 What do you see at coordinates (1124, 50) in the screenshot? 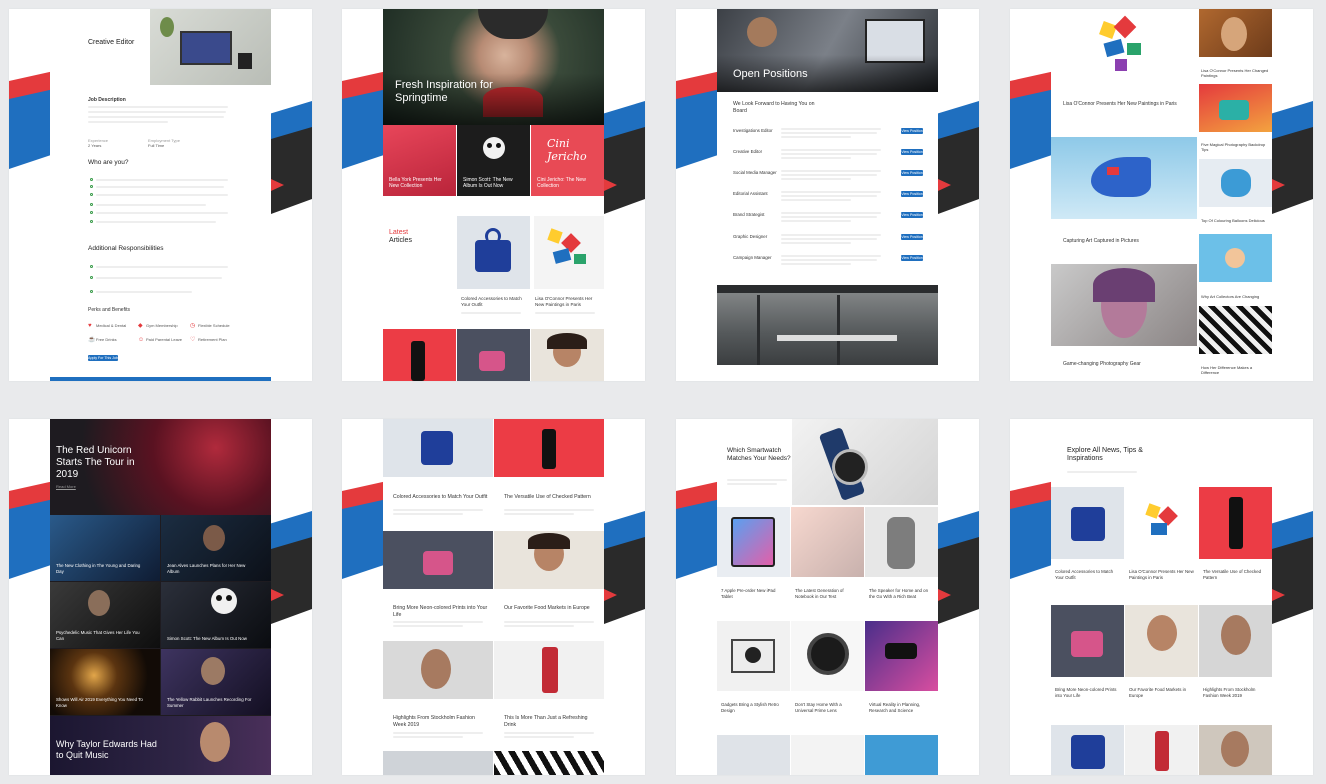
I see `abstract-art-photo` at bounding box center [1124, 50].